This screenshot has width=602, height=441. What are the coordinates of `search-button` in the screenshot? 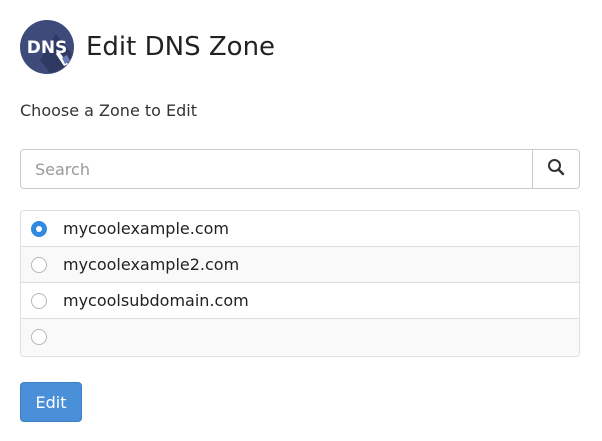 It's located at (555, 169).